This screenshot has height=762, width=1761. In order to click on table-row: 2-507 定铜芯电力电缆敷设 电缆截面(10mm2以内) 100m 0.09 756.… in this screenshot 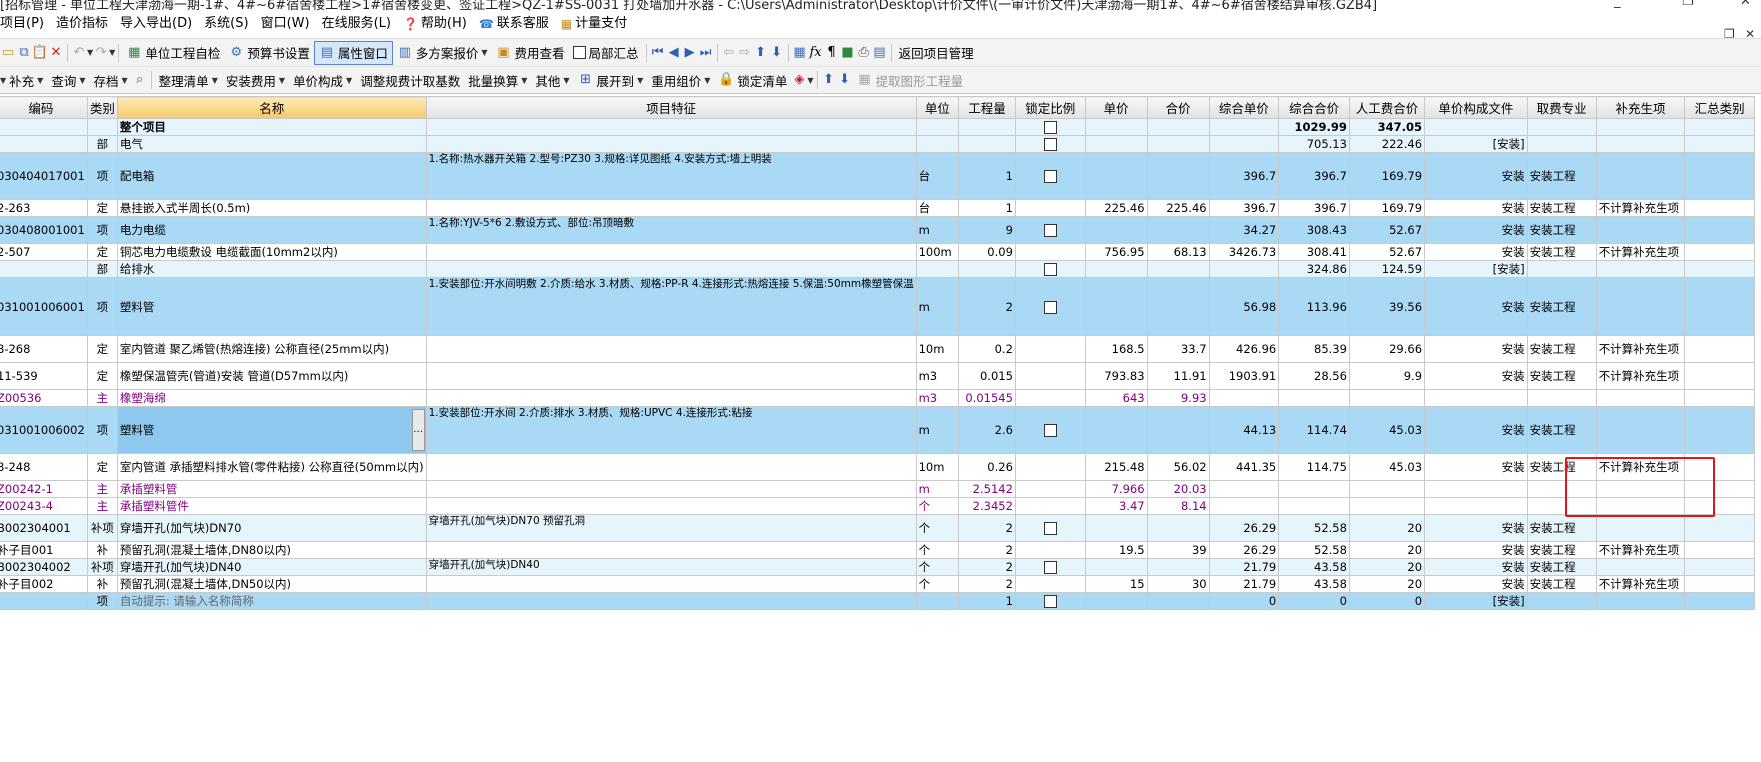, I will do `click(877, 252)`.